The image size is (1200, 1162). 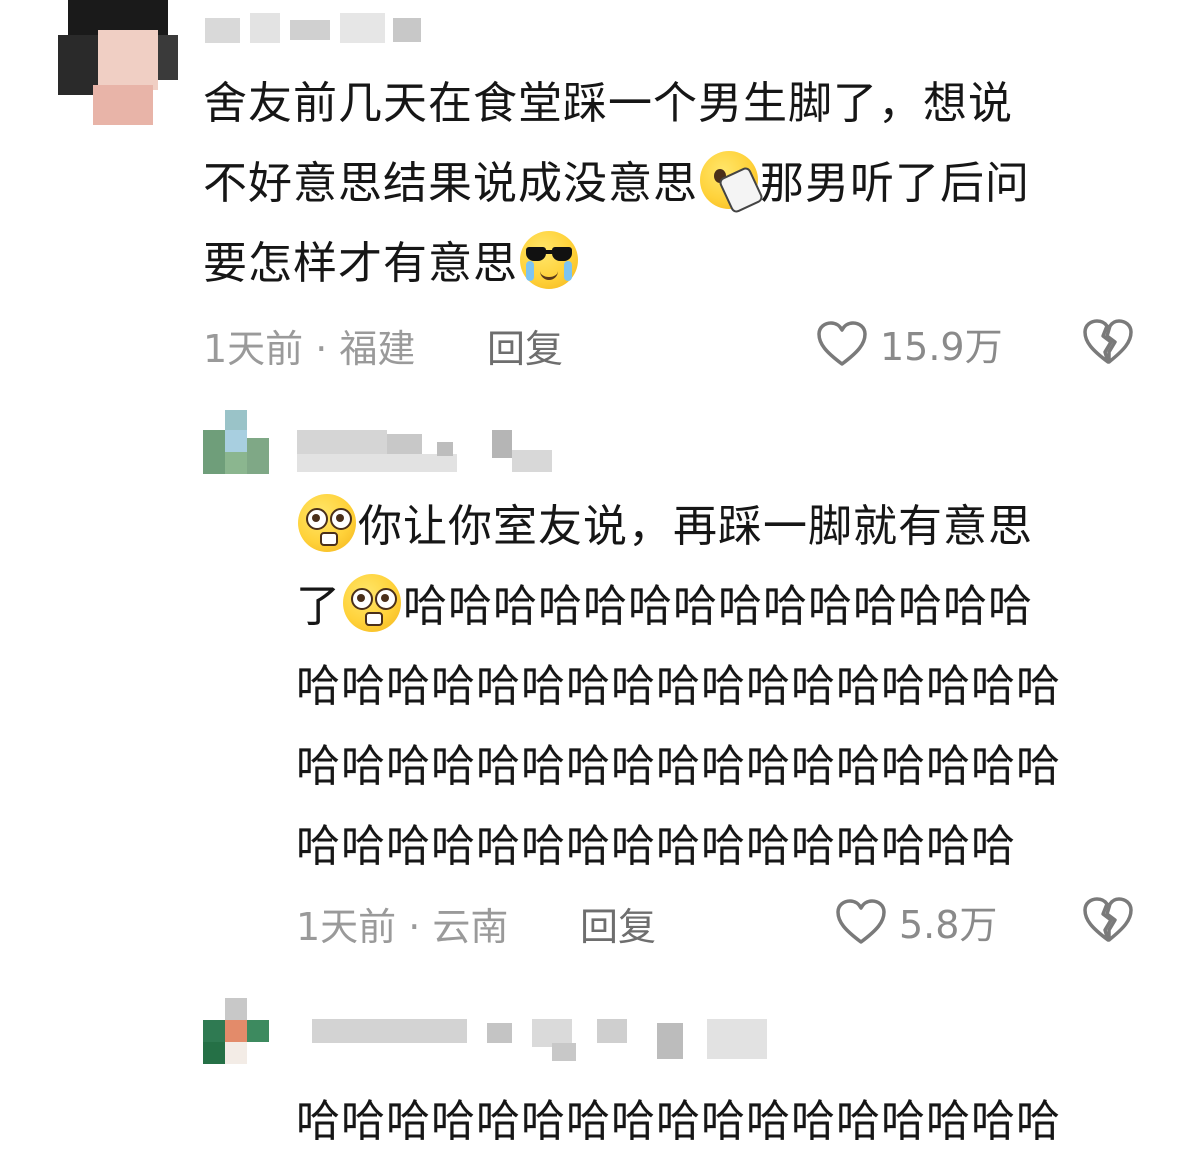 What do you see at coordinates (732, 183) in the screenshot?
I see `facepalm-emoji-icon` at bounding box center [732, 183].